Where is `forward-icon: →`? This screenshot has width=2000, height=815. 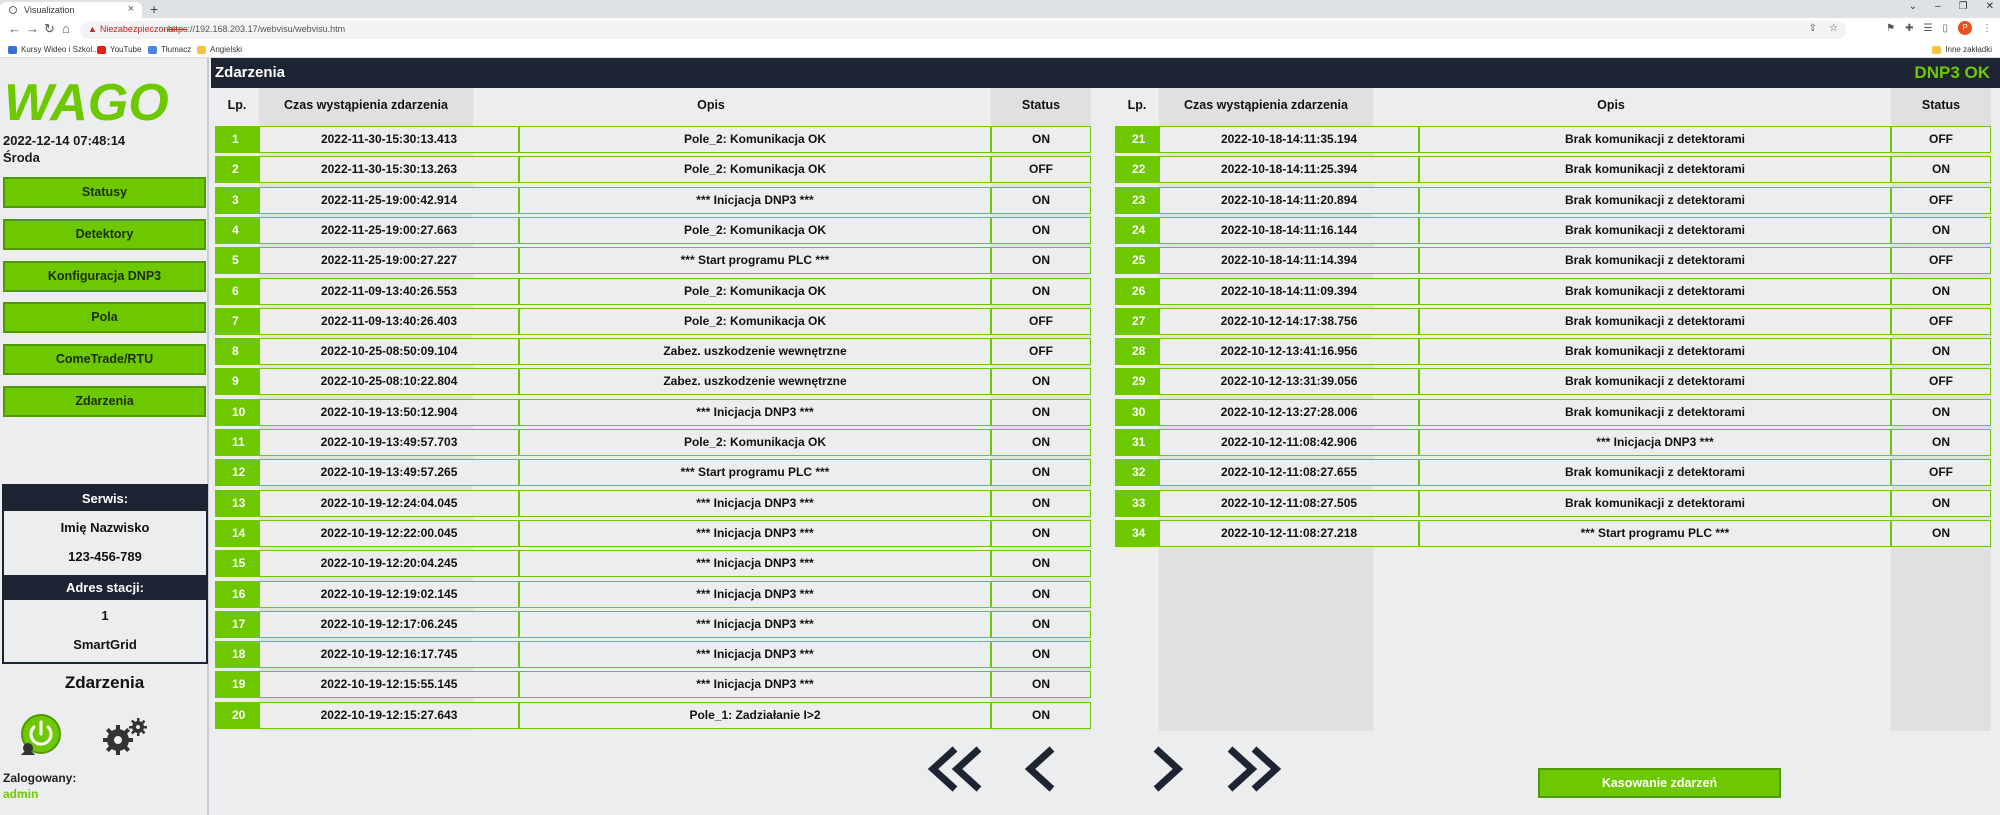 forward-icon: → is located at coordinates (32, 28).